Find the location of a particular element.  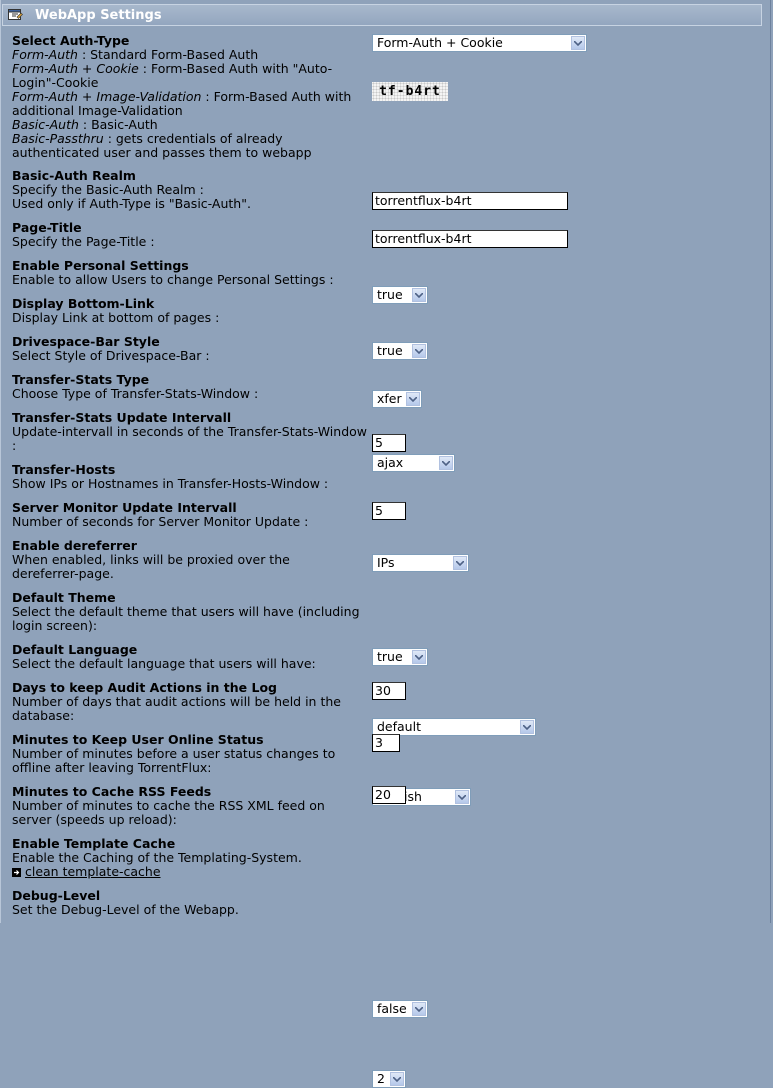

captcha-image: tf-b4rt is located at coordinates (410, 91).